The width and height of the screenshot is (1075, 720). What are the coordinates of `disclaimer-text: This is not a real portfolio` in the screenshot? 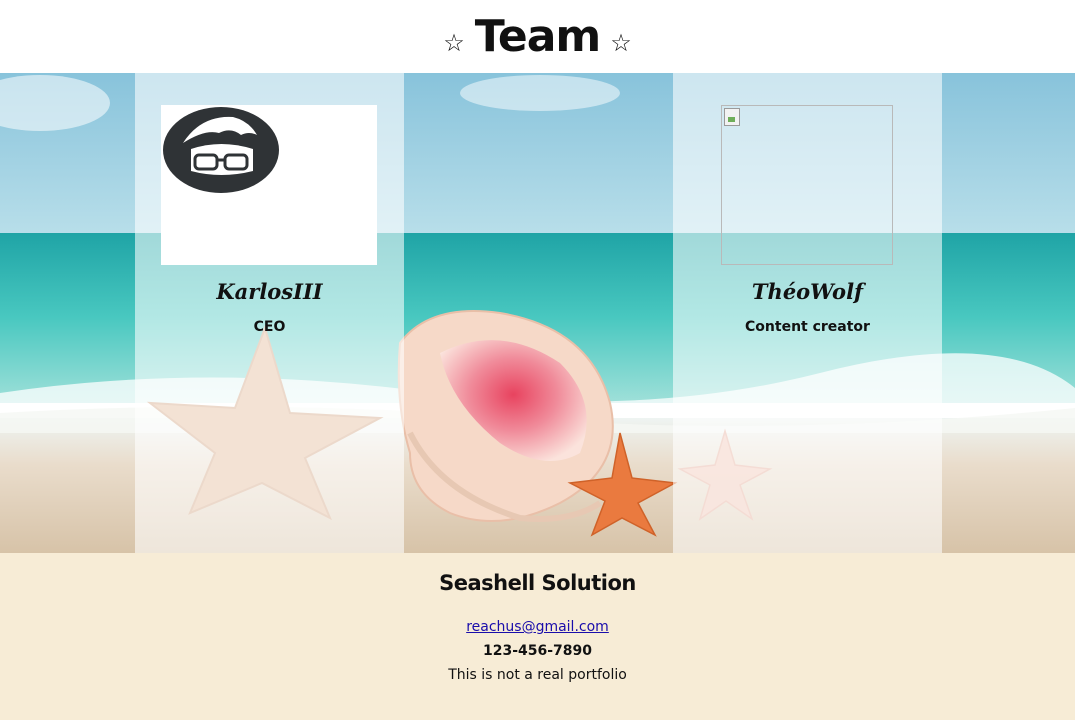 It's located at (537, 675).